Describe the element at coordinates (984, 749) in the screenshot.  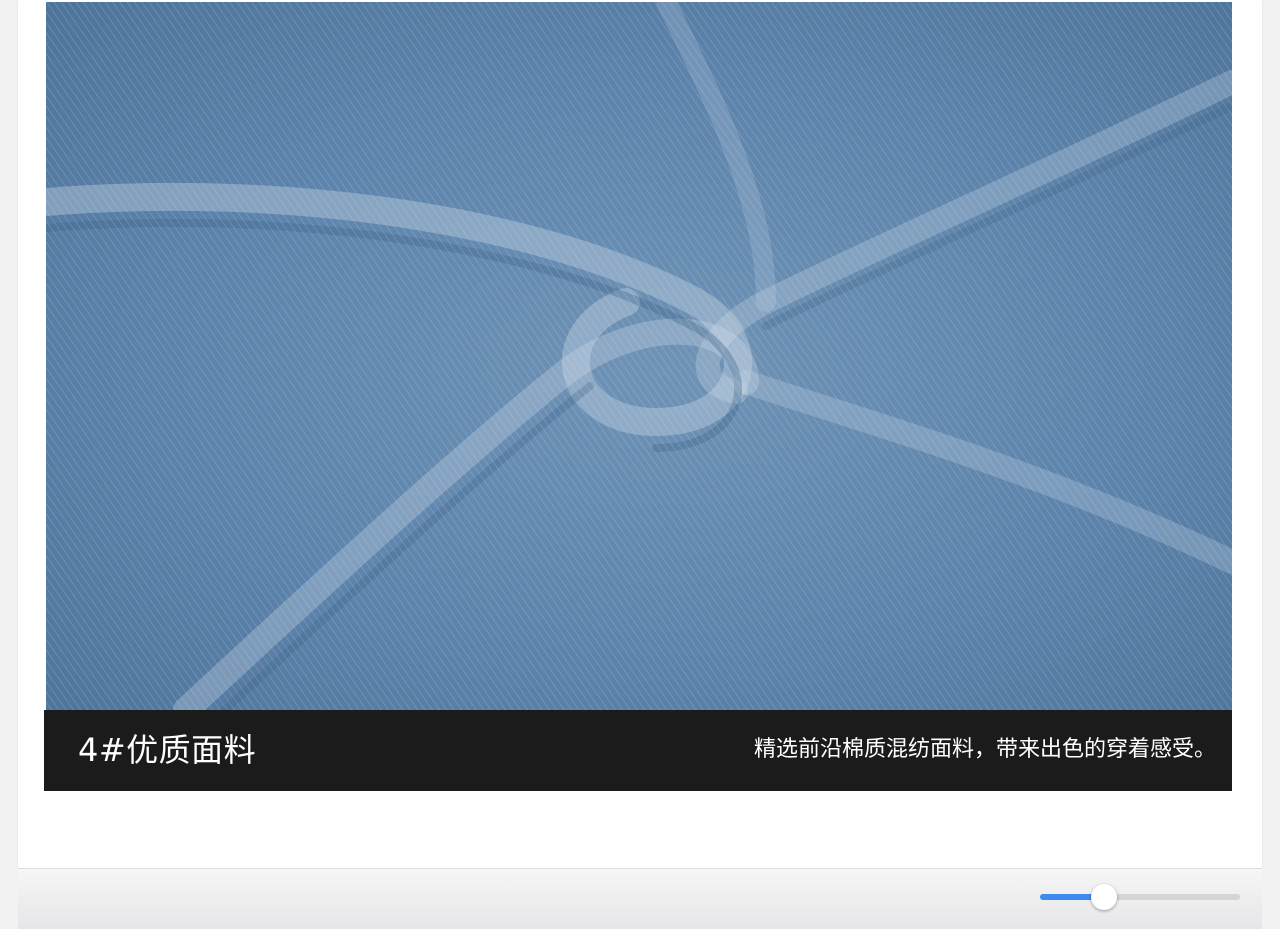
I see `caption-description: 精选前沿棉质混纺面料，带来出色的穿着感受。` at that location.